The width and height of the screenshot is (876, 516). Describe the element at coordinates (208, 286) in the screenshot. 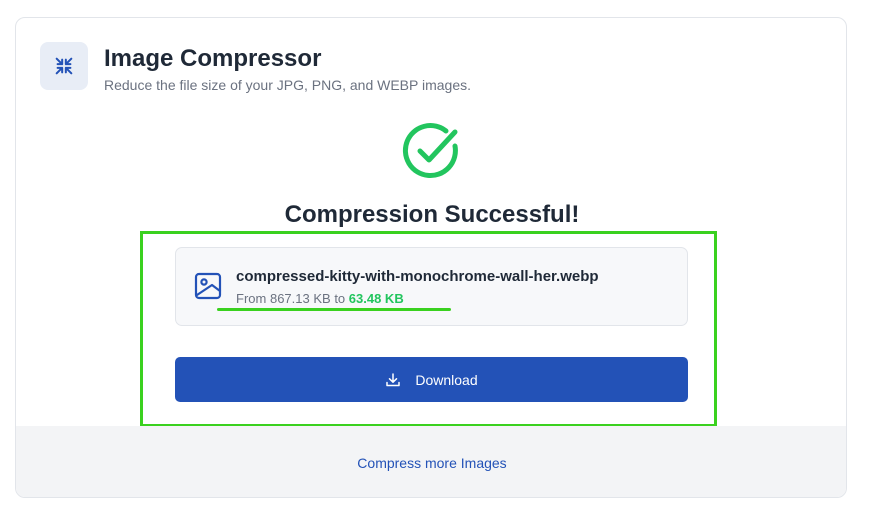

I see `image-file-icon` at that location.